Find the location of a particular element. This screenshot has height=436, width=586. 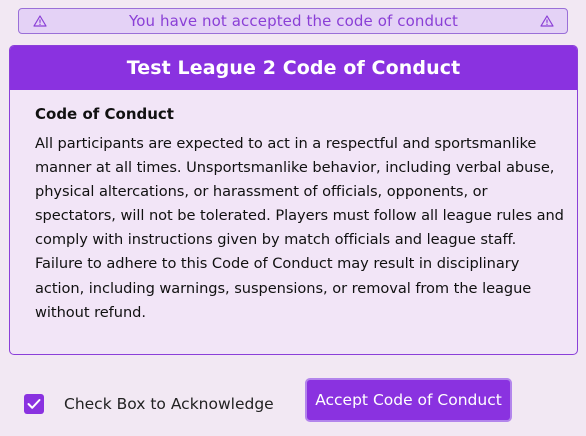

acknowledge-checkbox is located at coordinates (34, 404).